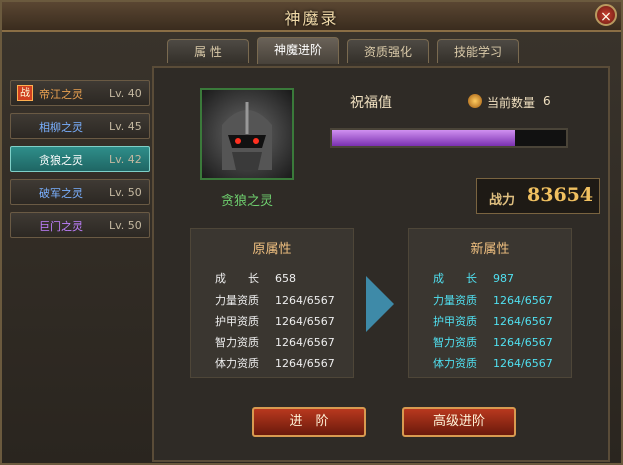  I want to click on window-title: 神魔录, so click(311, 18).